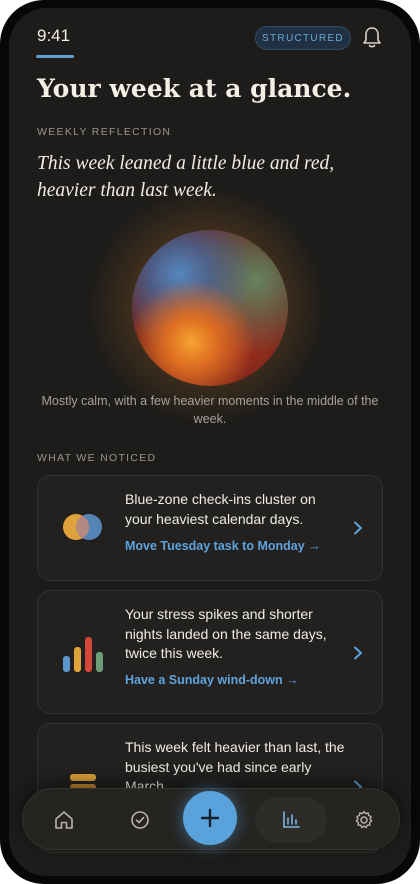 The image size is (420, 884). What do you see at coordinates (64, 820) in the screenshot?
I see `home-icon` at bounding box center [64, 820].